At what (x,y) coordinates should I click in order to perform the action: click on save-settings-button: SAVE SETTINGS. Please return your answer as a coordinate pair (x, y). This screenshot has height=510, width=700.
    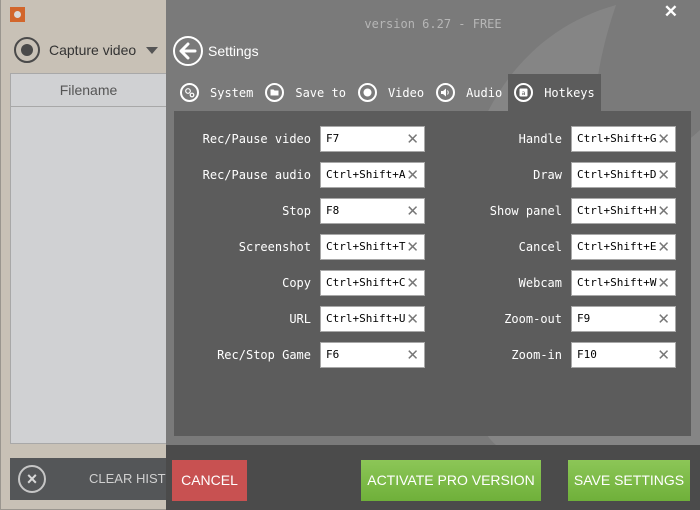
    Looking at the image, I should click on (629, 480).